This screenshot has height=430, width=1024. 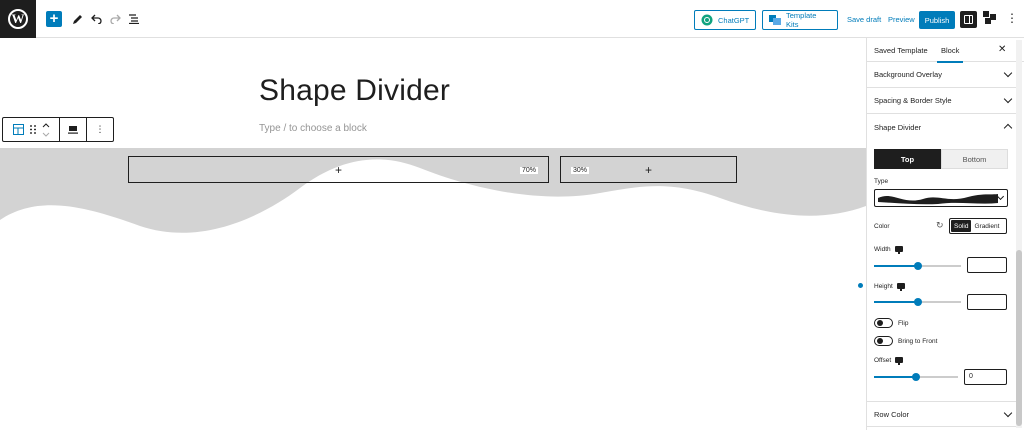 I want to click on tab-top: Top, so click(x=907, y=159).